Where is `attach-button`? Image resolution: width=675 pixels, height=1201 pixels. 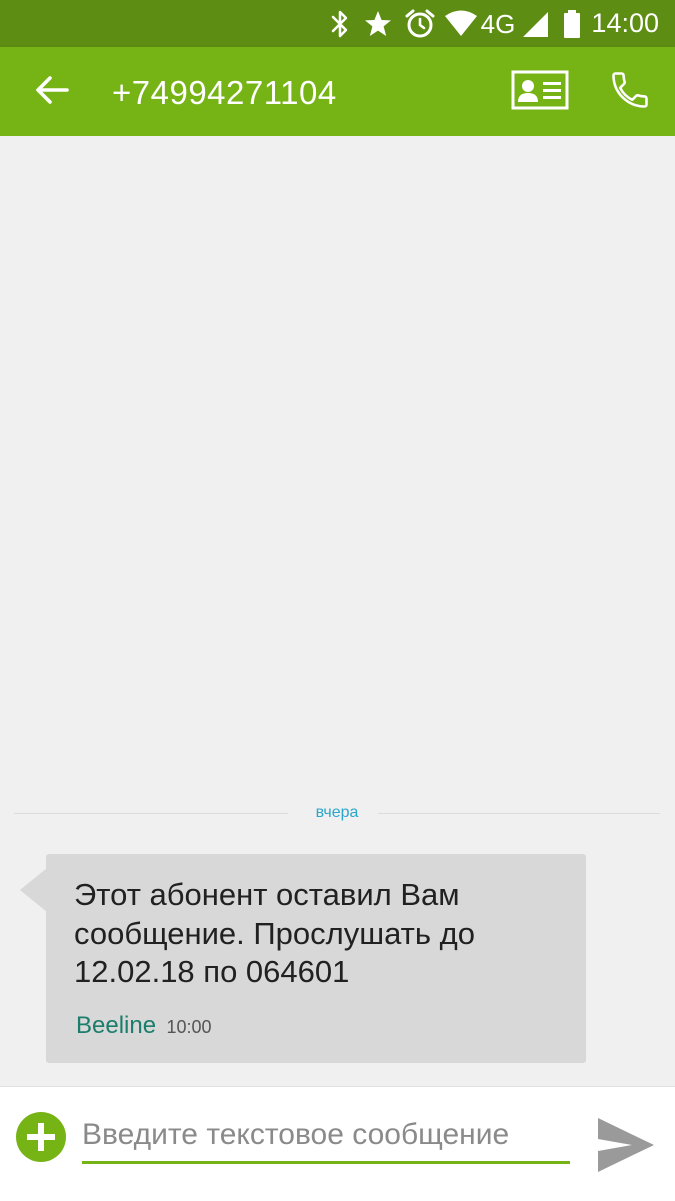 attach-button is located at coordinates (41, 1137).